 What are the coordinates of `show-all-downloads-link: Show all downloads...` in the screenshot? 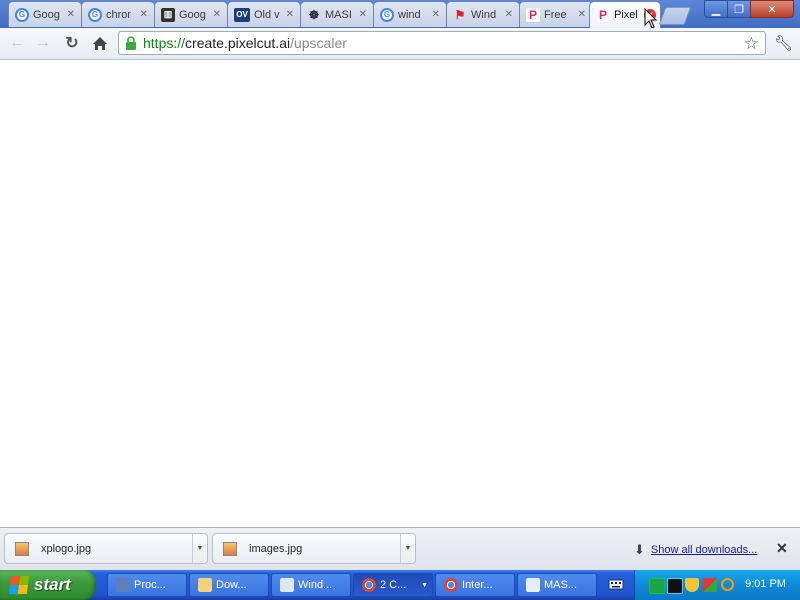 It's located at (704, 550).